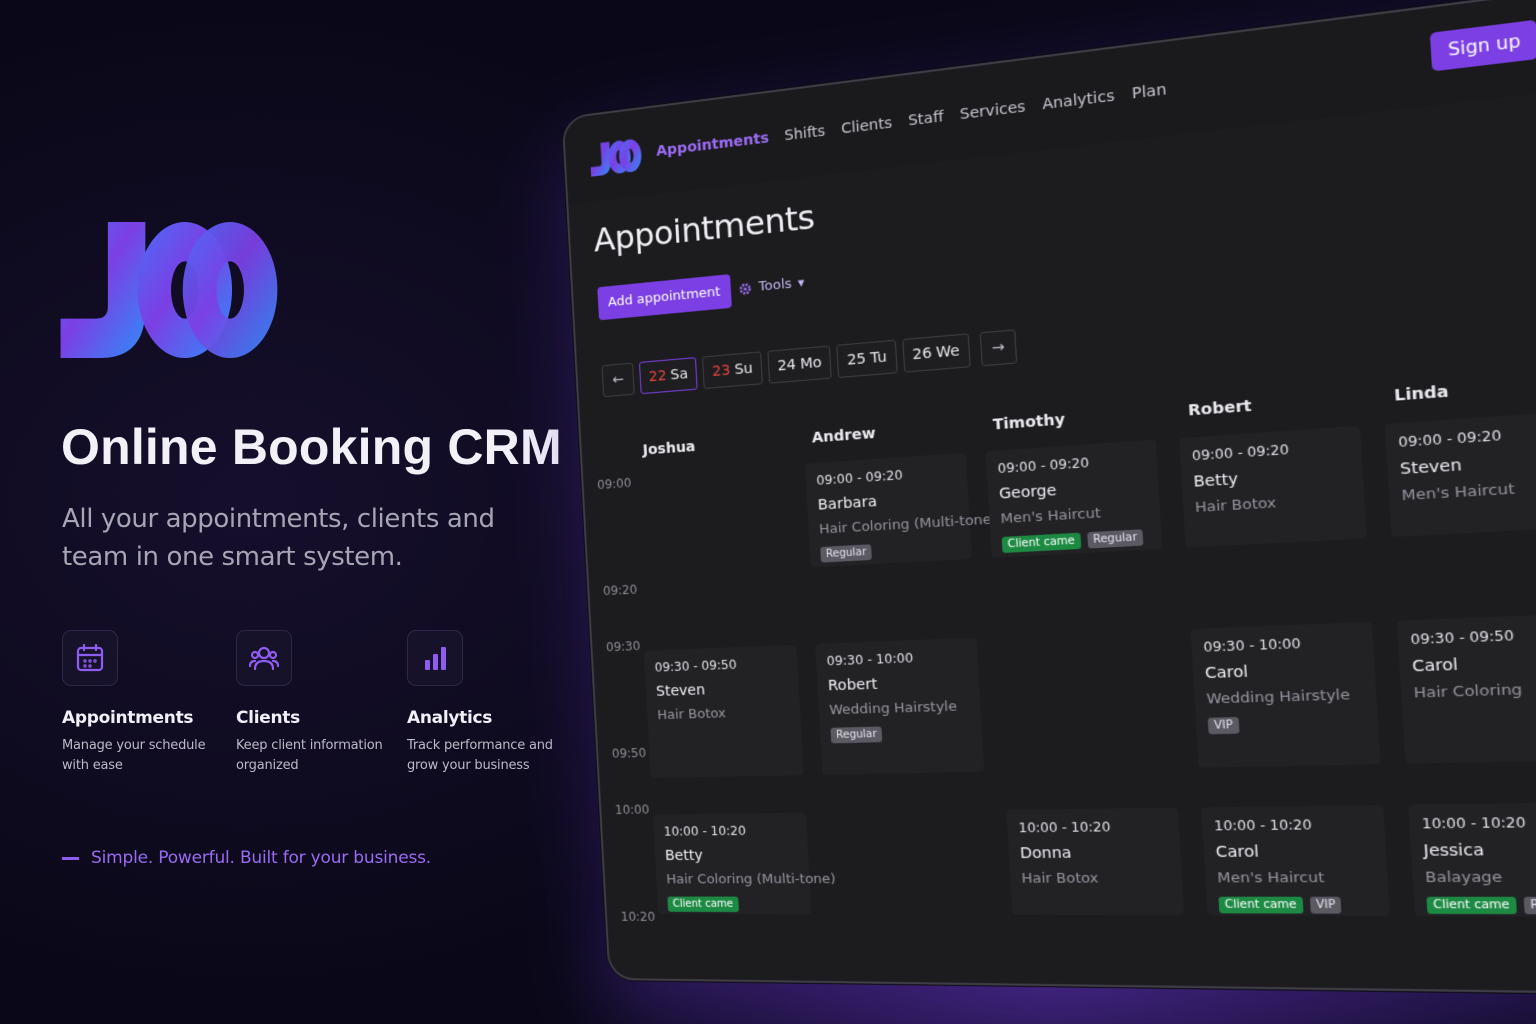  What do you see at coordinates (775, 285) in the screenshot?
I see `tools-label: Tools` at bounding box center [775, 285].